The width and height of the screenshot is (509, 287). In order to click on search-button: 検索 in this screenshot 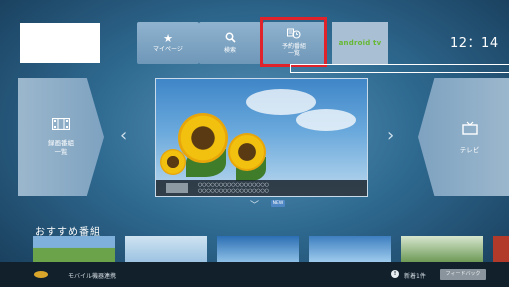, I will do `click(230, 43)`.